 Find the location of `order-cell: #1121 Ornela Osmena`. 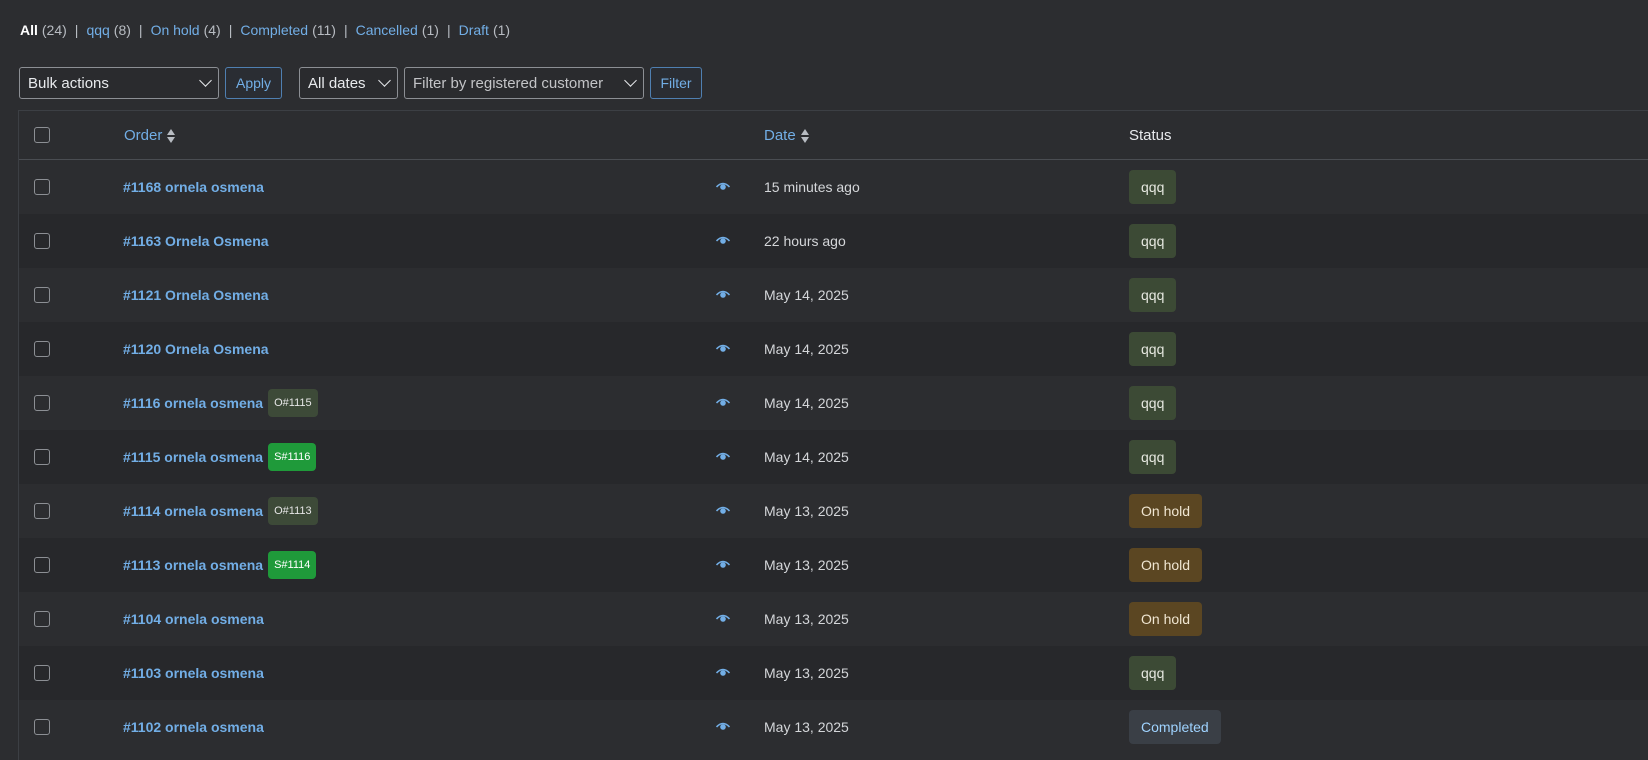

order-cell: #1121 Ornela Osmena is located at coordinates (196, 295).